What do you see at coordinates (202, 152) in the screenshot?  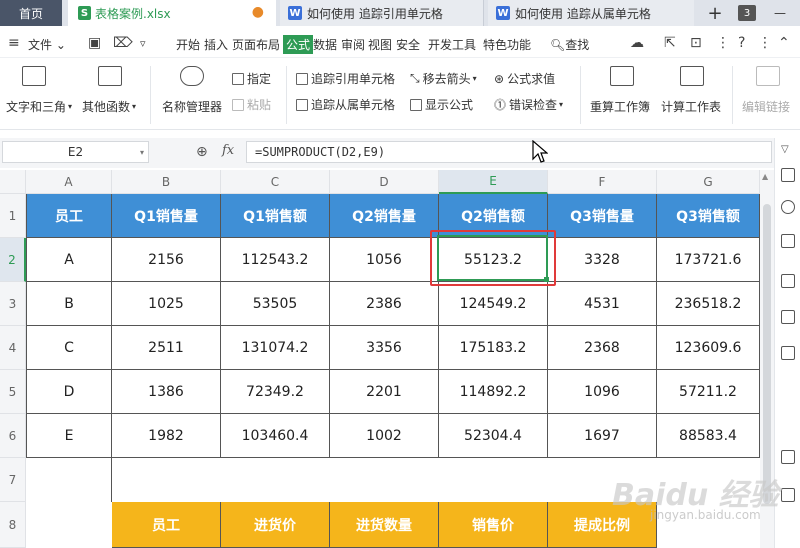 I see `zoom-icon: ⊕` at bounding box center [202, 152].